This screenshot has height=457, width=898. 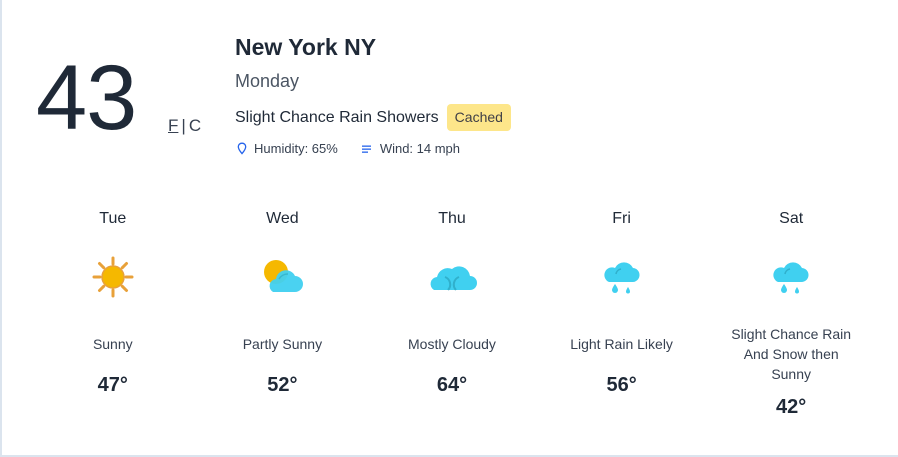 I want to click on forecast-day: Fri Light Rain Likely 56°, so click(x=622, y=313).